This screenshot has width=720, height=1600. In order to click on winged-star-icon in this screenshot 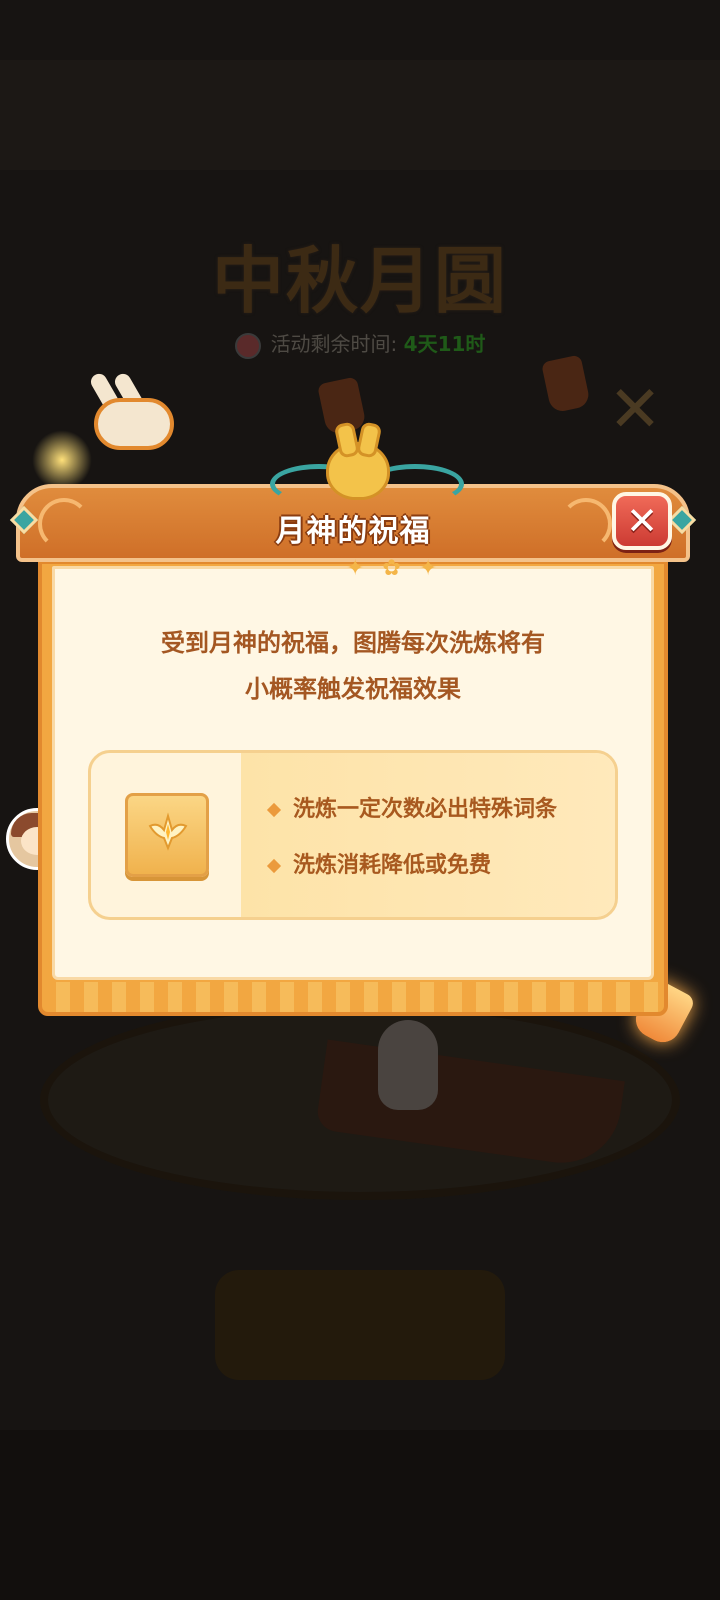, I will do `click(167, 835)`.